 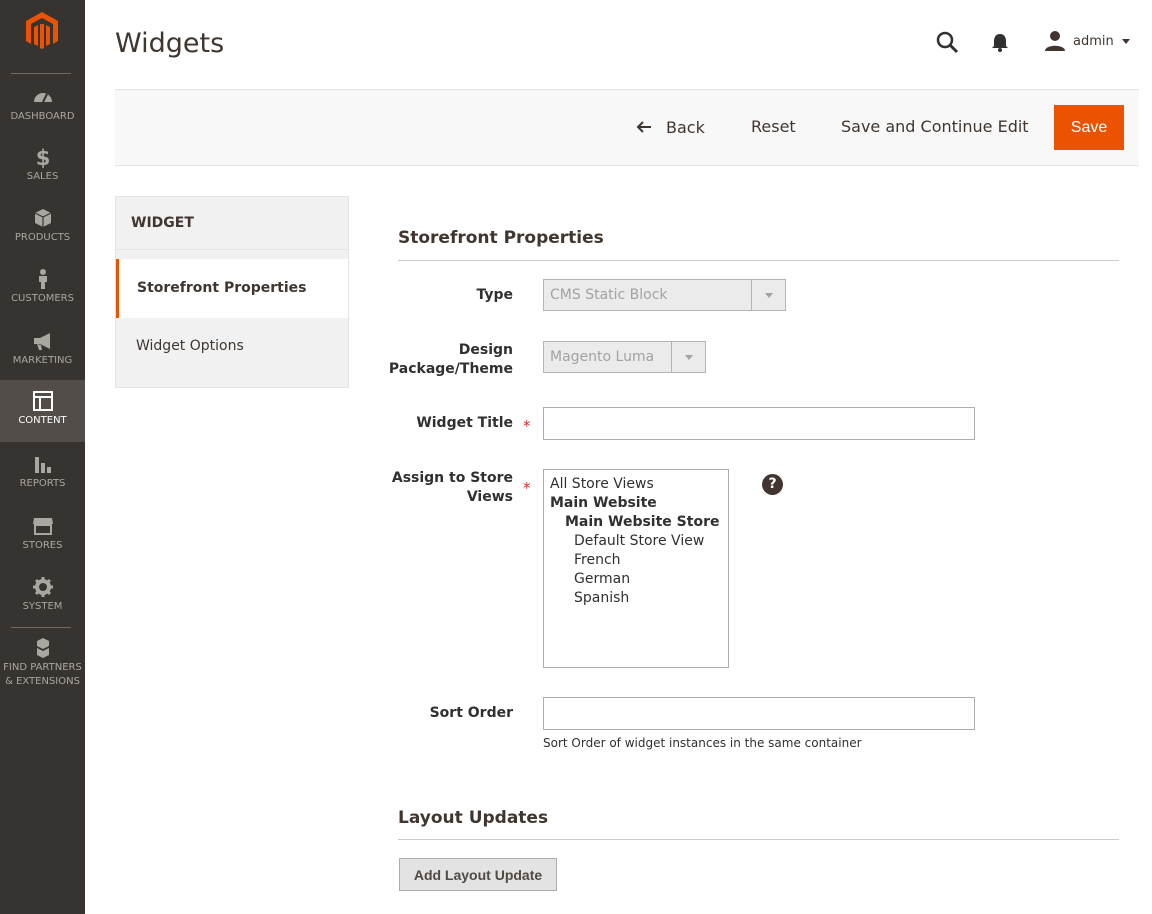 I want to click on sort-order-label: Sort Order, so click(x=471, y=713).